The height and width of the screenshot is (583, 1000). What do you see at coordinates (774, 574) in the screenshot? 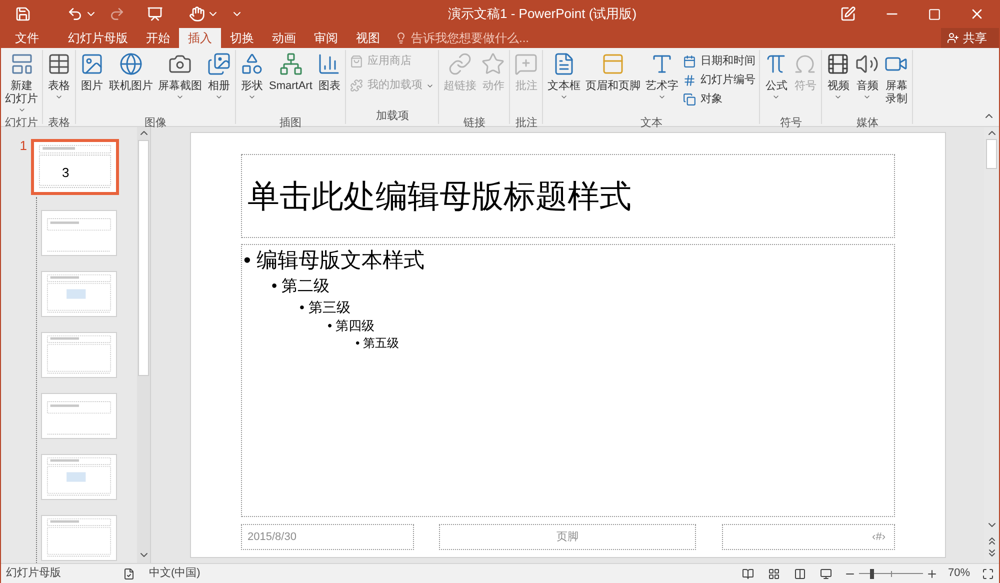
I see `sorter-view-icon` at bounding box center [774, 574].